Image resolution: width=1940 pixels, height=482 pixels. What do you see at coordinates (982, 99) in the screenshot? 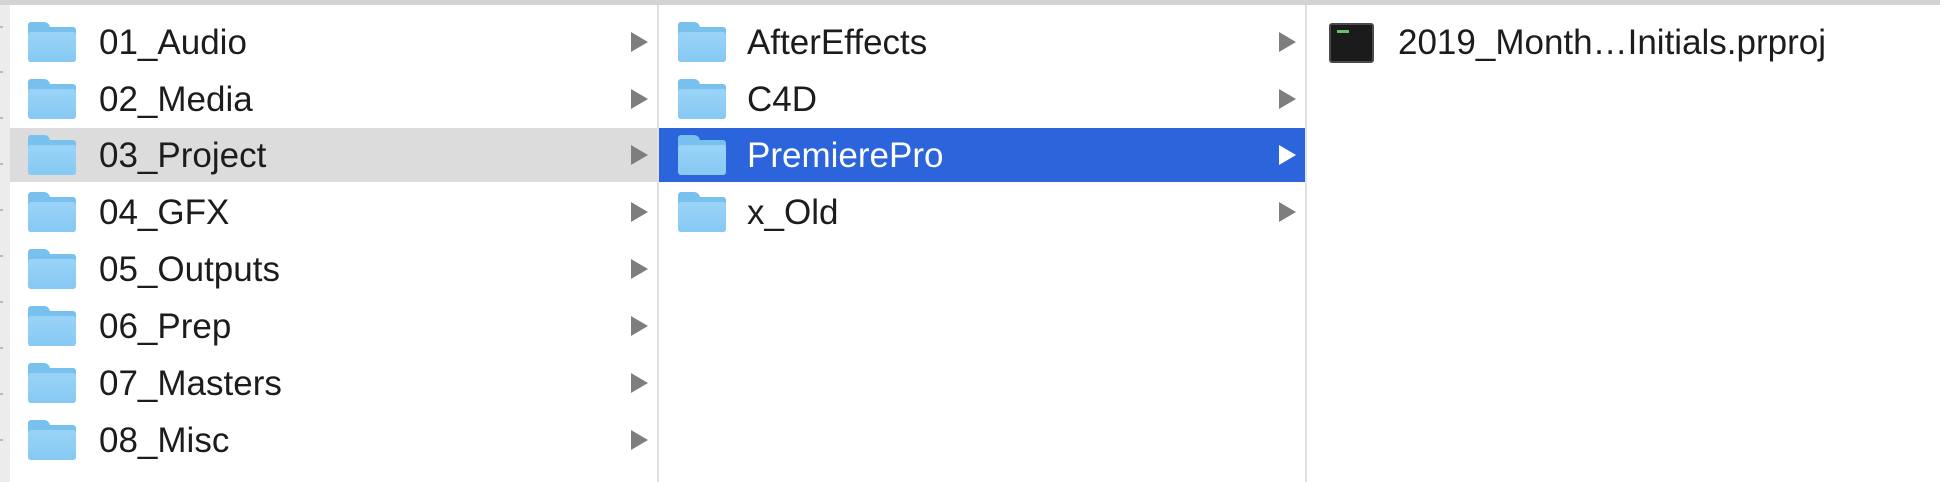
I see `list-item-c4d: C4D` at bounding box center [982, 99].